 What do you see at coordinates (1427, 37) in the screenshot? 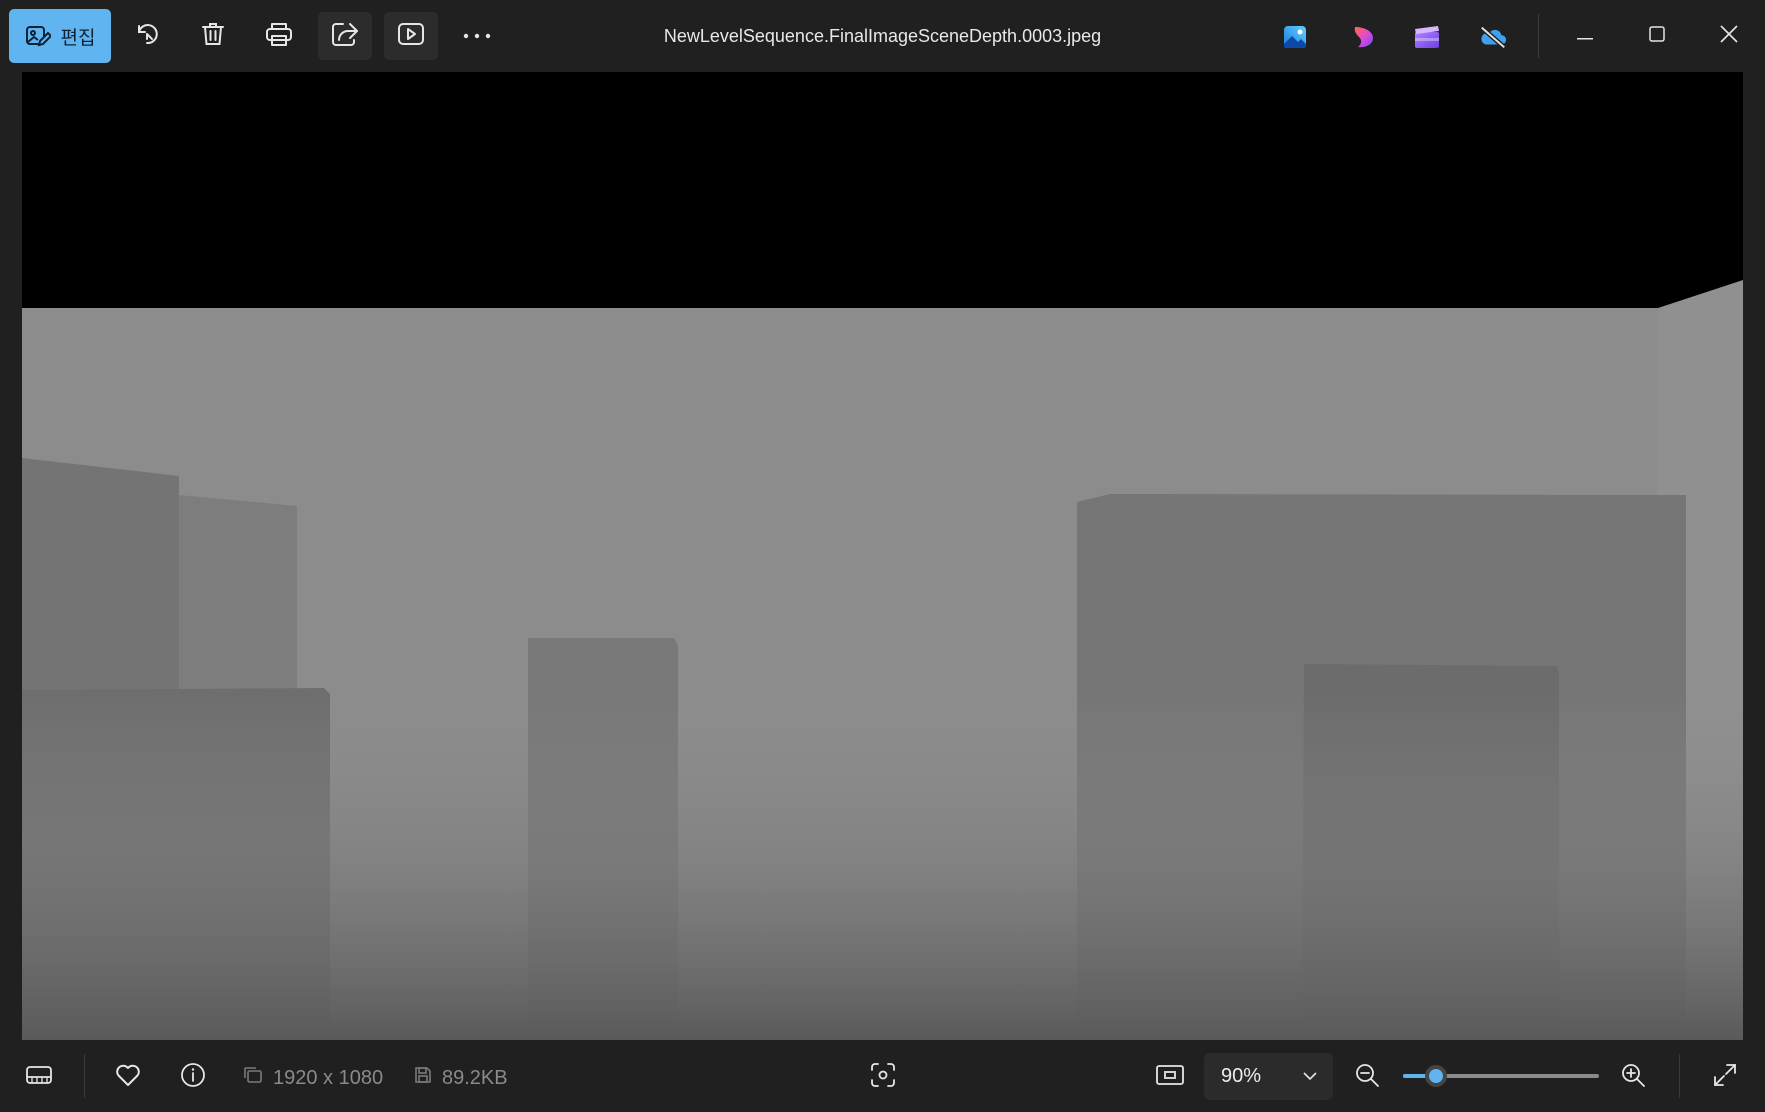
I see `clipchamp-icon` at bounding box center [1427, 37].